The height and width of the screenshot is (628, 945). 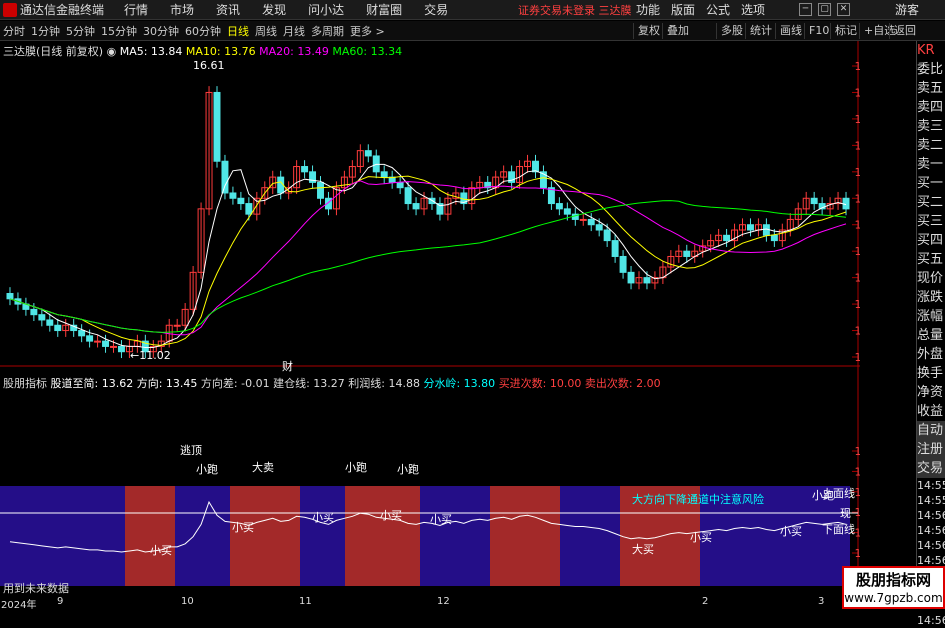 What do you see at coordinates (907, 9) in the screenshot?
I see `guest-label: 游客` at bounding box center [907, 9].